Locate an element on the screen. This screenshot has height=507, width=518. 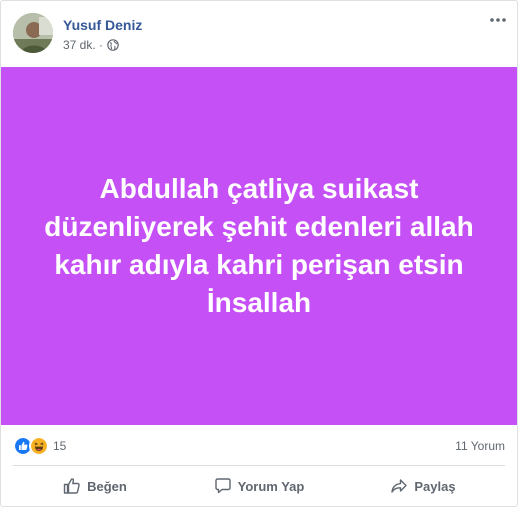
share-button: Paylaş is located at coordinates (423, 486).